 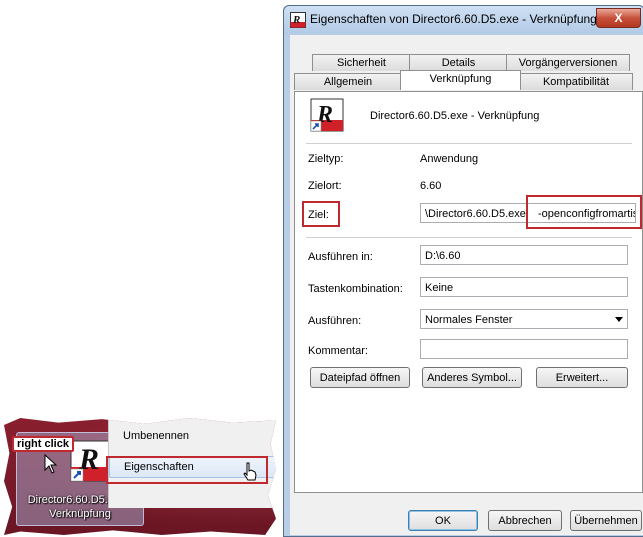 What do you see at coordinates (449, 159) in the screenshot?
I see `zieltyp-value: Anwendung` at bounding box center [449, 159].